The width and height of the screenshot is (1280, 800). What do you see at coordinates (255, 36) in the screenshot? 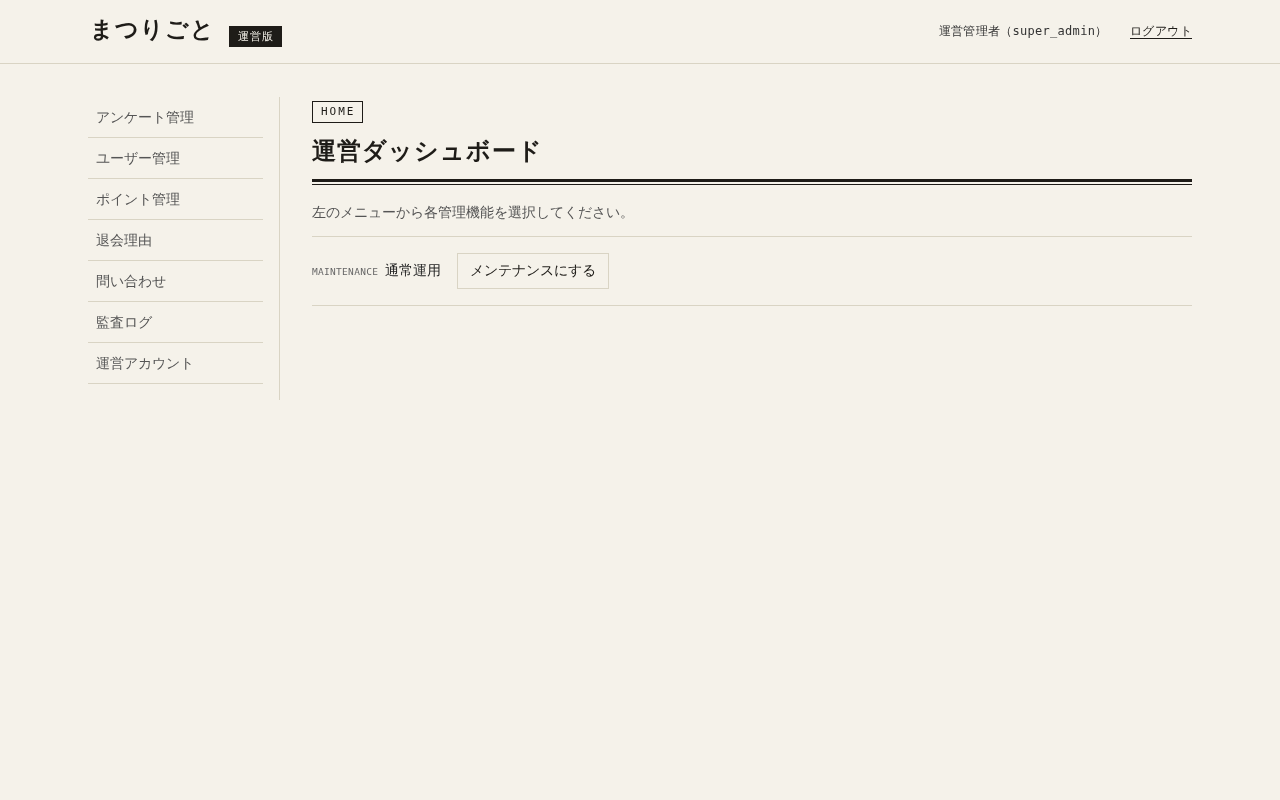
I see `edition-badge: 運営版` at bounding box center [255, 36].